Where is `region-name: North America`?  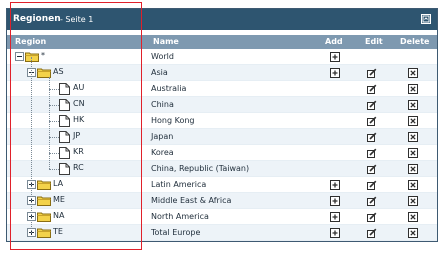 region-name: North America is located at coordinates (180, 216).